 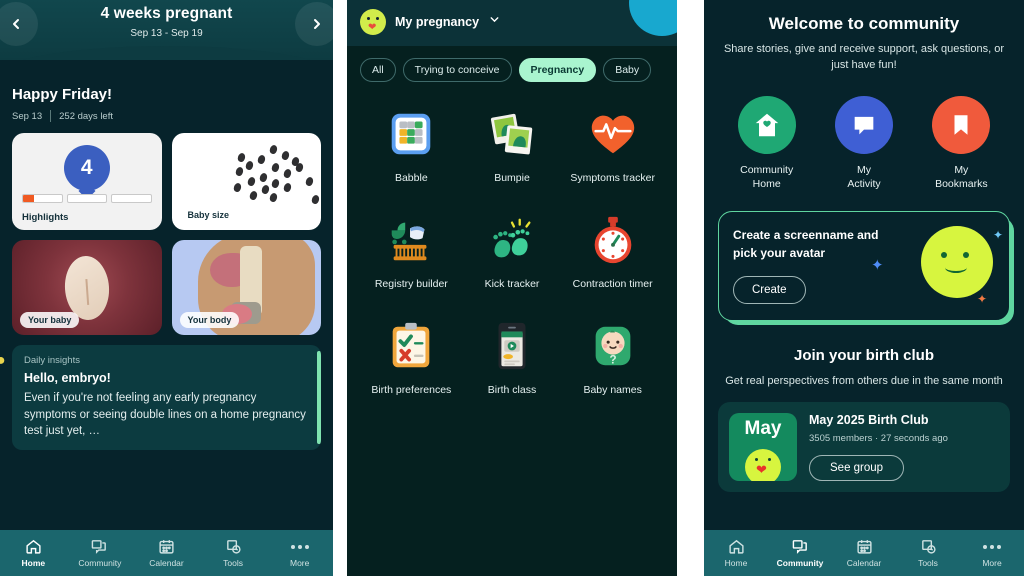 I want to click on chip-trying-to-conceive: Trying to conceive, so click(x=457, y=70).